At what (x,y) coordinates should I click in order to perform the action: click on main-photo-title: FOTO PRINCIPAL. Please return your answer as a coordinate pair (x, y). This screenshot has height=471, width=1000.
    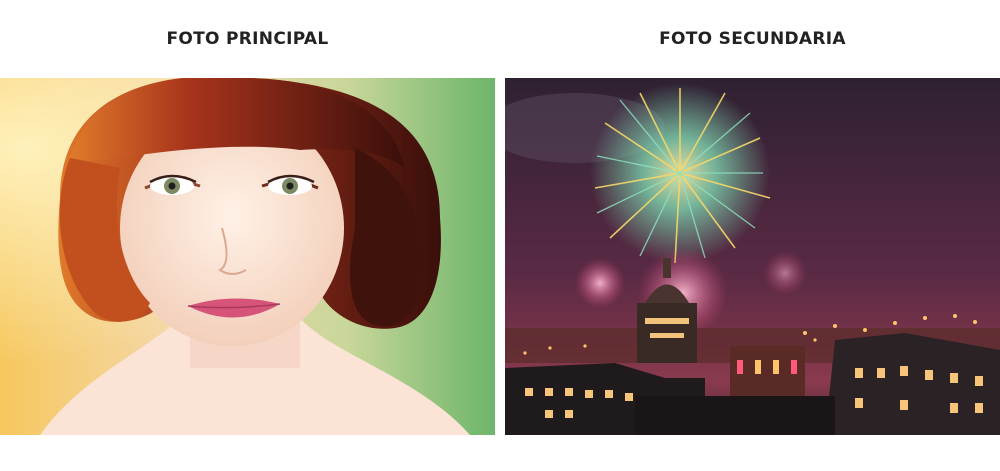
    Looking at the image, I should click on (247, 39).